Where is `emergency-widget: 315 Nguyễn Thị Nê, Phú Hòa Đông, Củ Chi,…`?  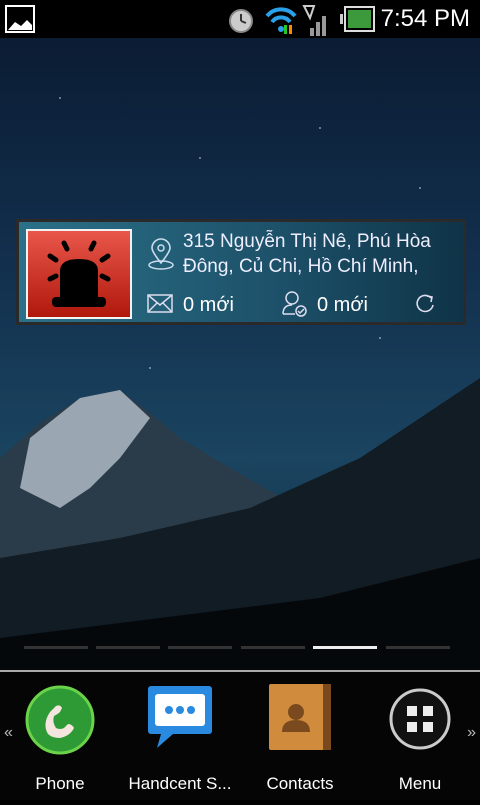 emergency-widget: 315 Nguyễn Thị Nê, Phú Hòa Đông, Củ Chi,… is located at coordinates (241, 272).